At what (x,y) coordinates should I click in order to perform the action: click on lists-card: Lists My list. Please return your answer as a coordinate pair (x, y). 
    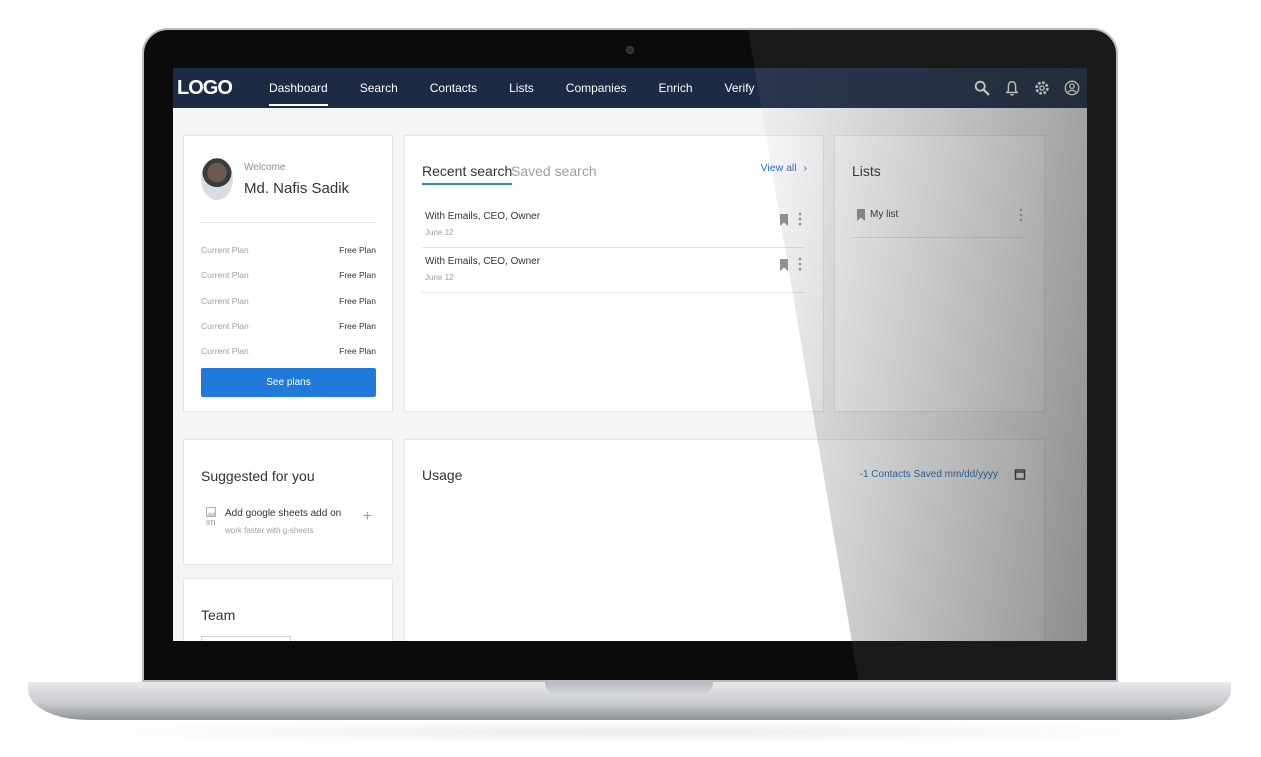
    Looking at the image, I should click on (939, 273).